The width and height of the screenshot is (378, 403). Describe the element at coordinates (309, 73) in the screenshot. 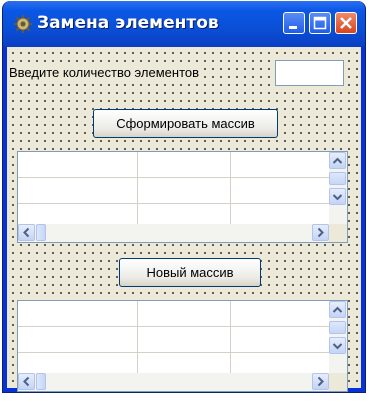

I see `count-input` at that location.